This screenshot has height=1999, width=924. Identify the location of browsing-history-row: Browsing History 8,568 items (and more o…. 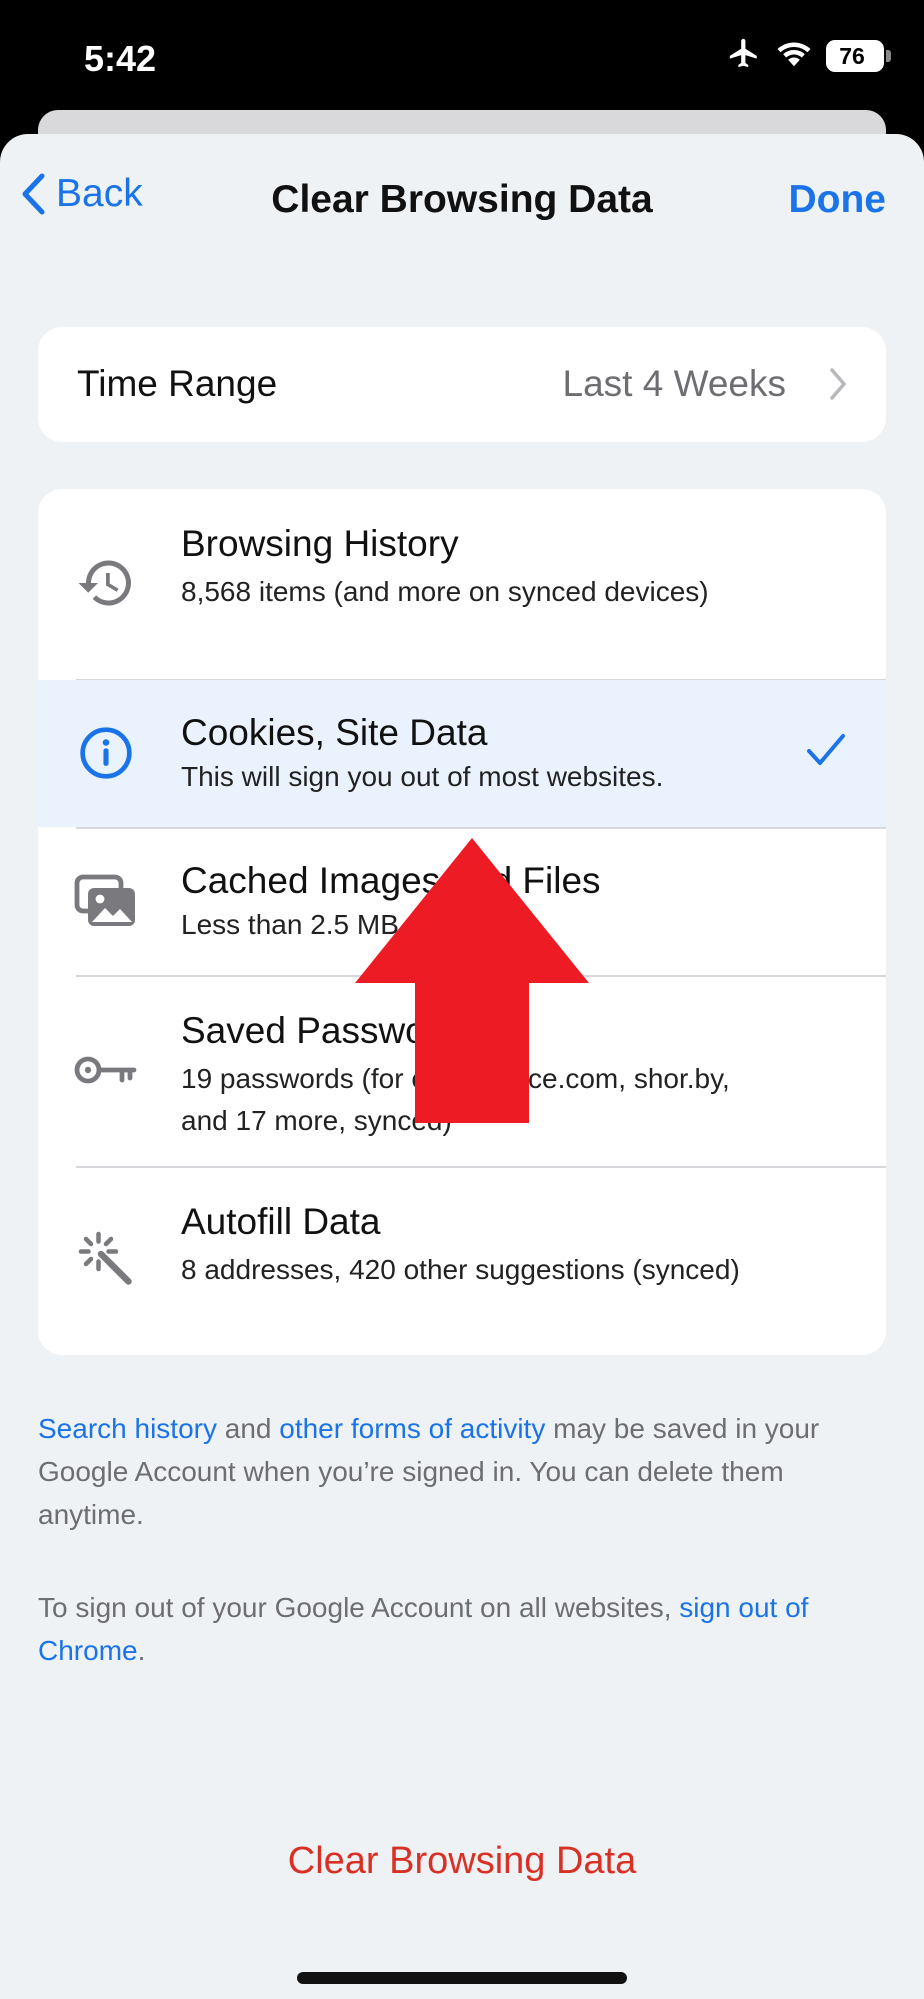
(462, 584).